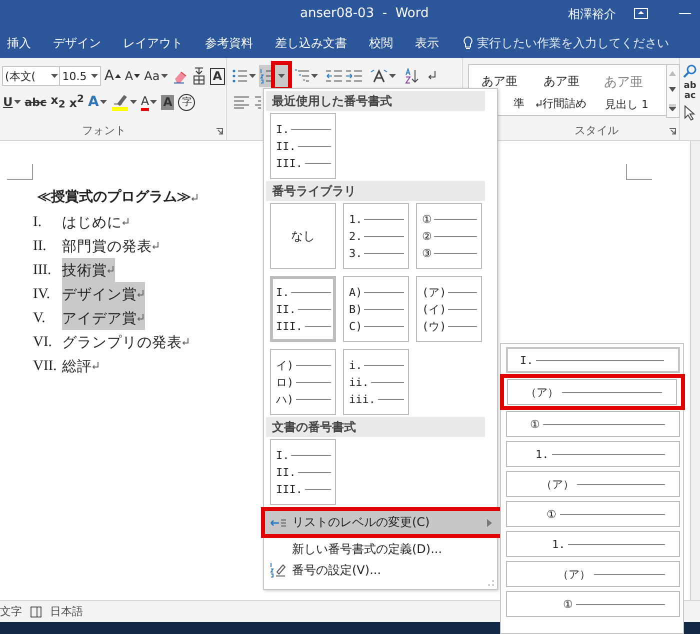 This screenshot has width=700, height=634. I want to click on section-header: 文書の番号書式, so click(375, 427).